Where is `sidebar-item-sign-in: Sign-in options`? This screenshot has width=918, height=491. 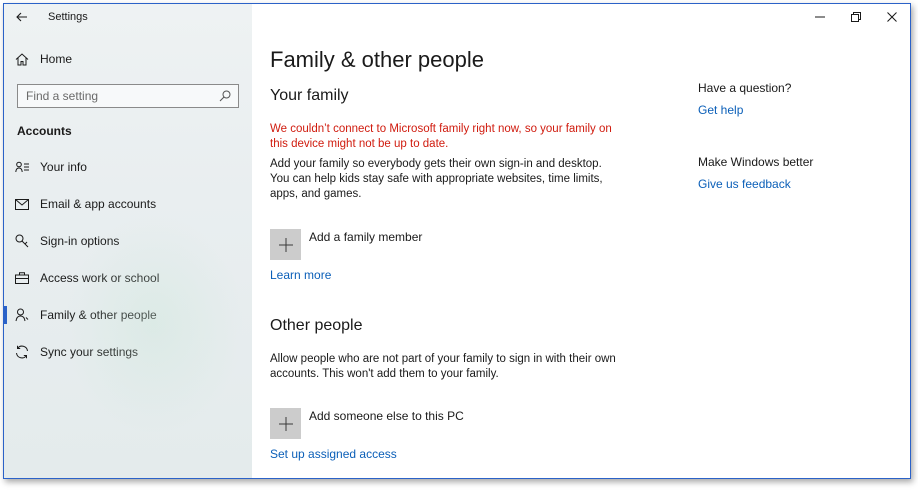 sidebar-item-sign-in: Sign-in options is located at coordinates (128, 241).